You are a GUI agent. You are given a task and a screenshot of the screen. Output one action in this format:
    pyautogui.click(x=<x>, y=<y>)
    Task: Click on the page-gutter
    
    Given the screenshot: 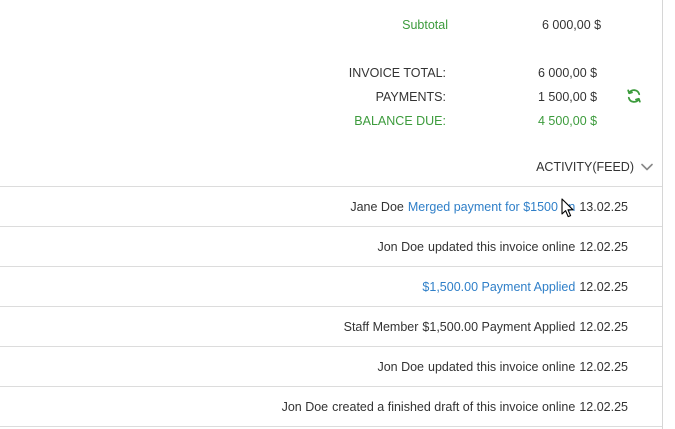 What is the action you would take?
    pyautogui.click(x=669, y=214)
    